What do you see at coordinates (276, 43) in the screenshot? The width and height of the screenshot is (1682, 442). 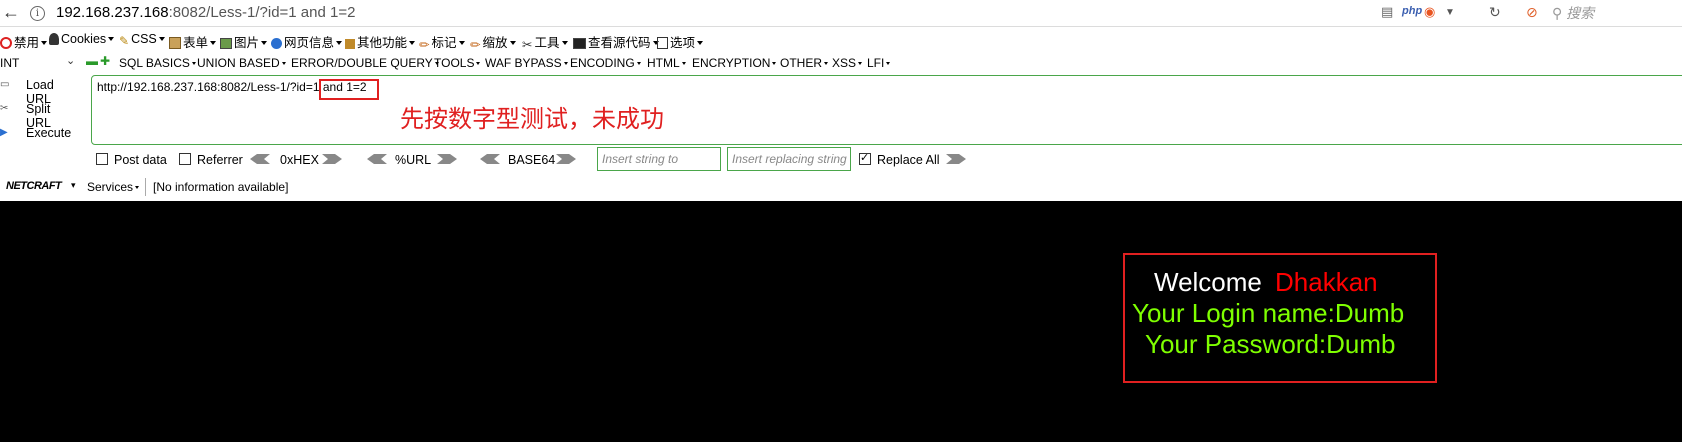 I see `info-icon` at bounding box center [276, 43].